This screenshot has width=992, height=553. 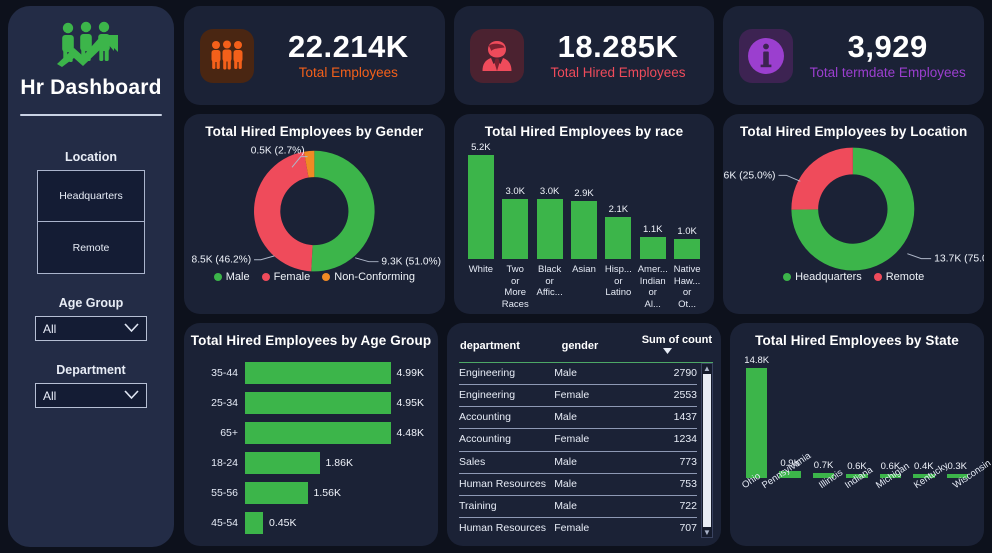 What do you see at coordinates (91, 395) in the screenshot?
I see `department-select: All` at bounding box center [91, 395].